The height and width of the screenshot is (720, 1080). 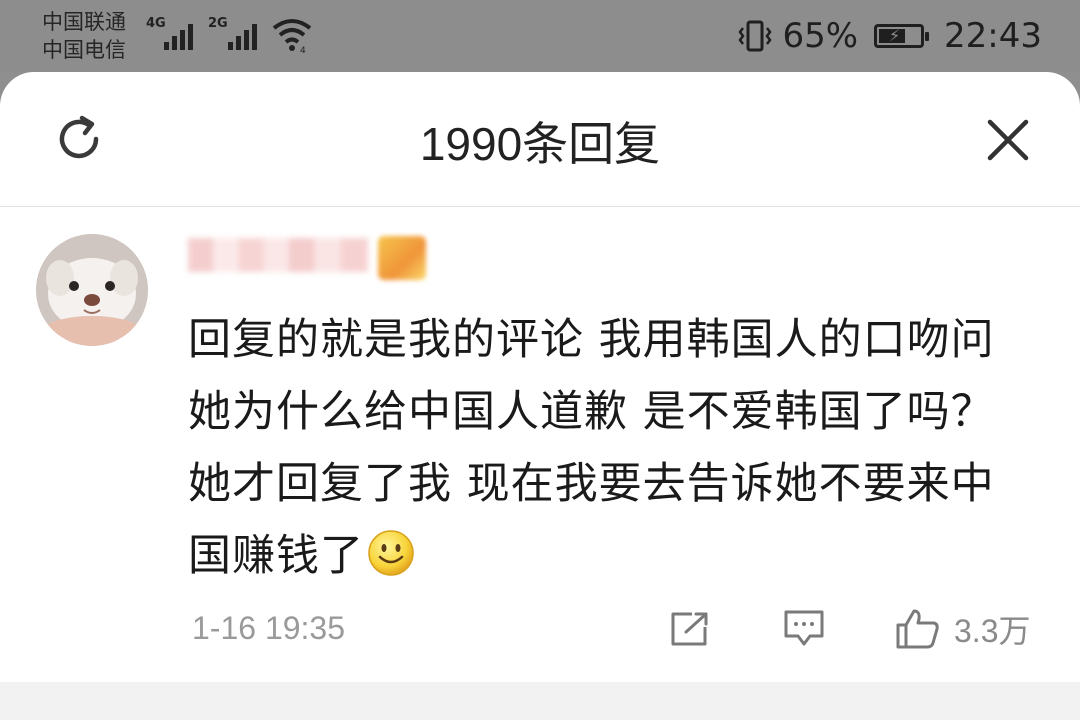 What do you see at coordinates (303, 50) in the screenshot?
I see `svg-text: 4` at bounding box center [303, 50].